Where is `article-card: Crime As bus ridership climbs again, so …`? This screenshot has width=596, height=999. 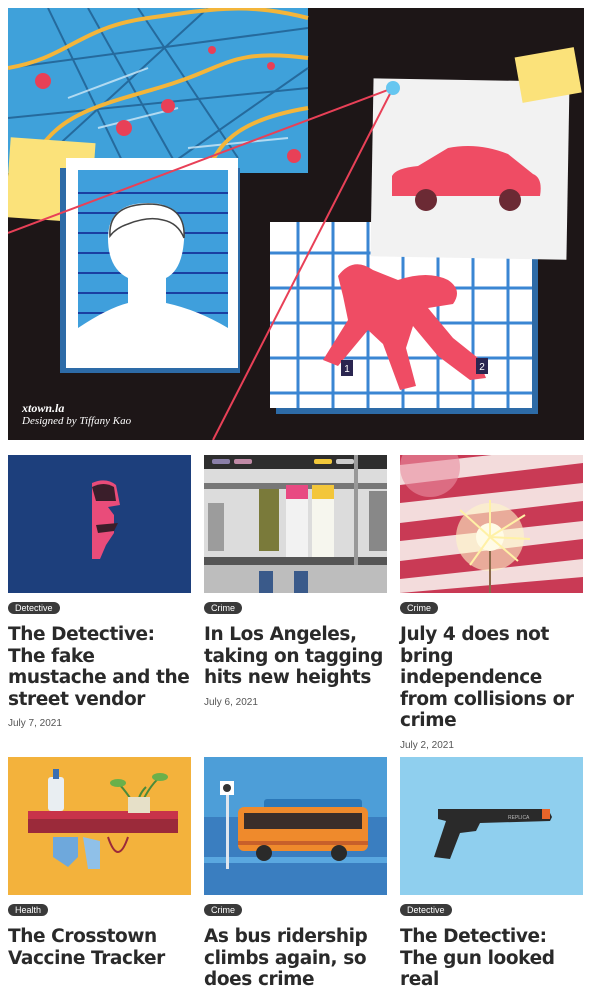
article-card: Crime As bus ridership climbs again, so … is located at coordinates (296, 878).